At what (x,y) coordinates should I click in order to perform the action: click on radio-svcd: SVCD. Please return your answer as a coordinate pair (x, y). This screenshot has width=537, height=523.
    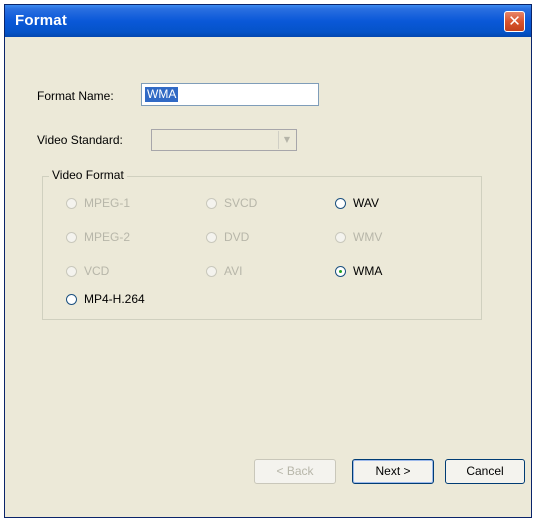
    Looking at the image, I should click on (231, 203).